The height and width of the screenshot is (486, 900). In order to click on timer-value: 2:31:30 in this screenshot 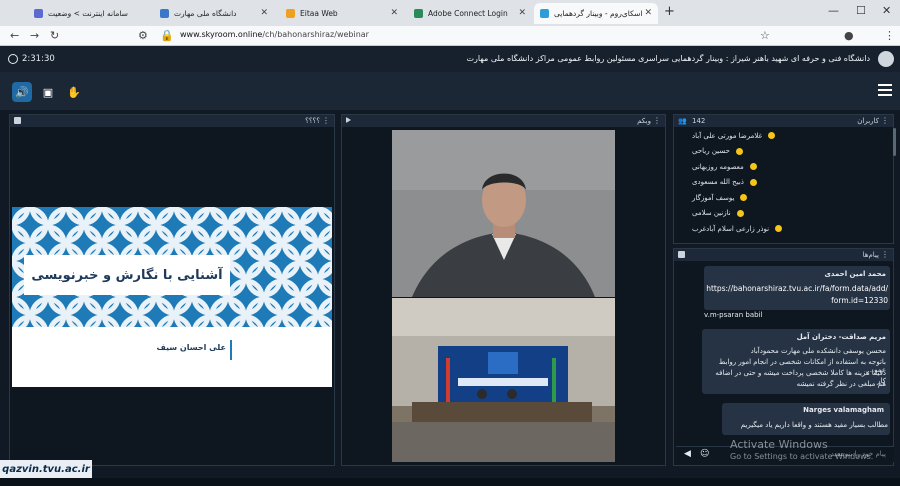, I will do `click(38, 59)`.